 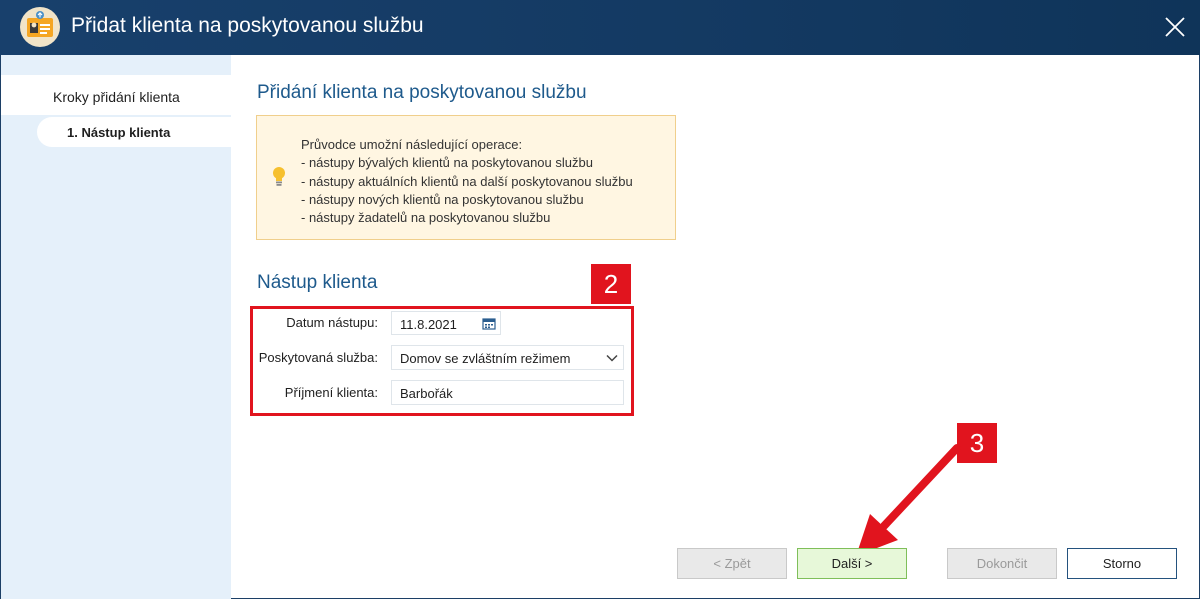 I want to click on sidebar-heading: Kroky přidání klienta, so click(x=116, y=95).